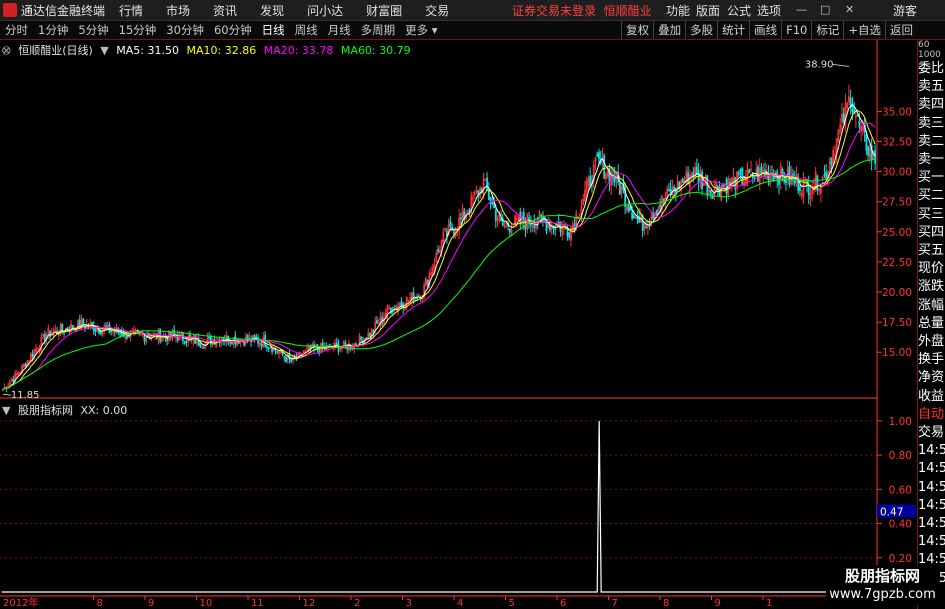  I want to click on legend-settings-icon: ▼, so click(104, 50).